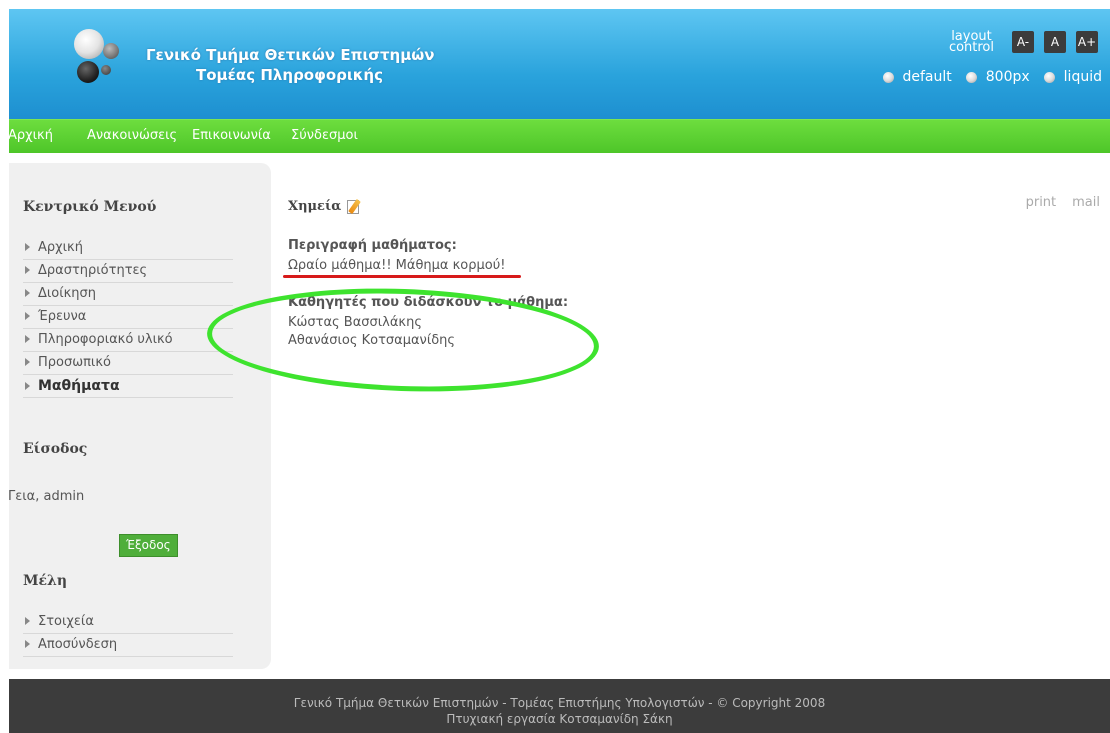 The image size is (1110, 733). I want to click on edit-icon, so click(355, 206).